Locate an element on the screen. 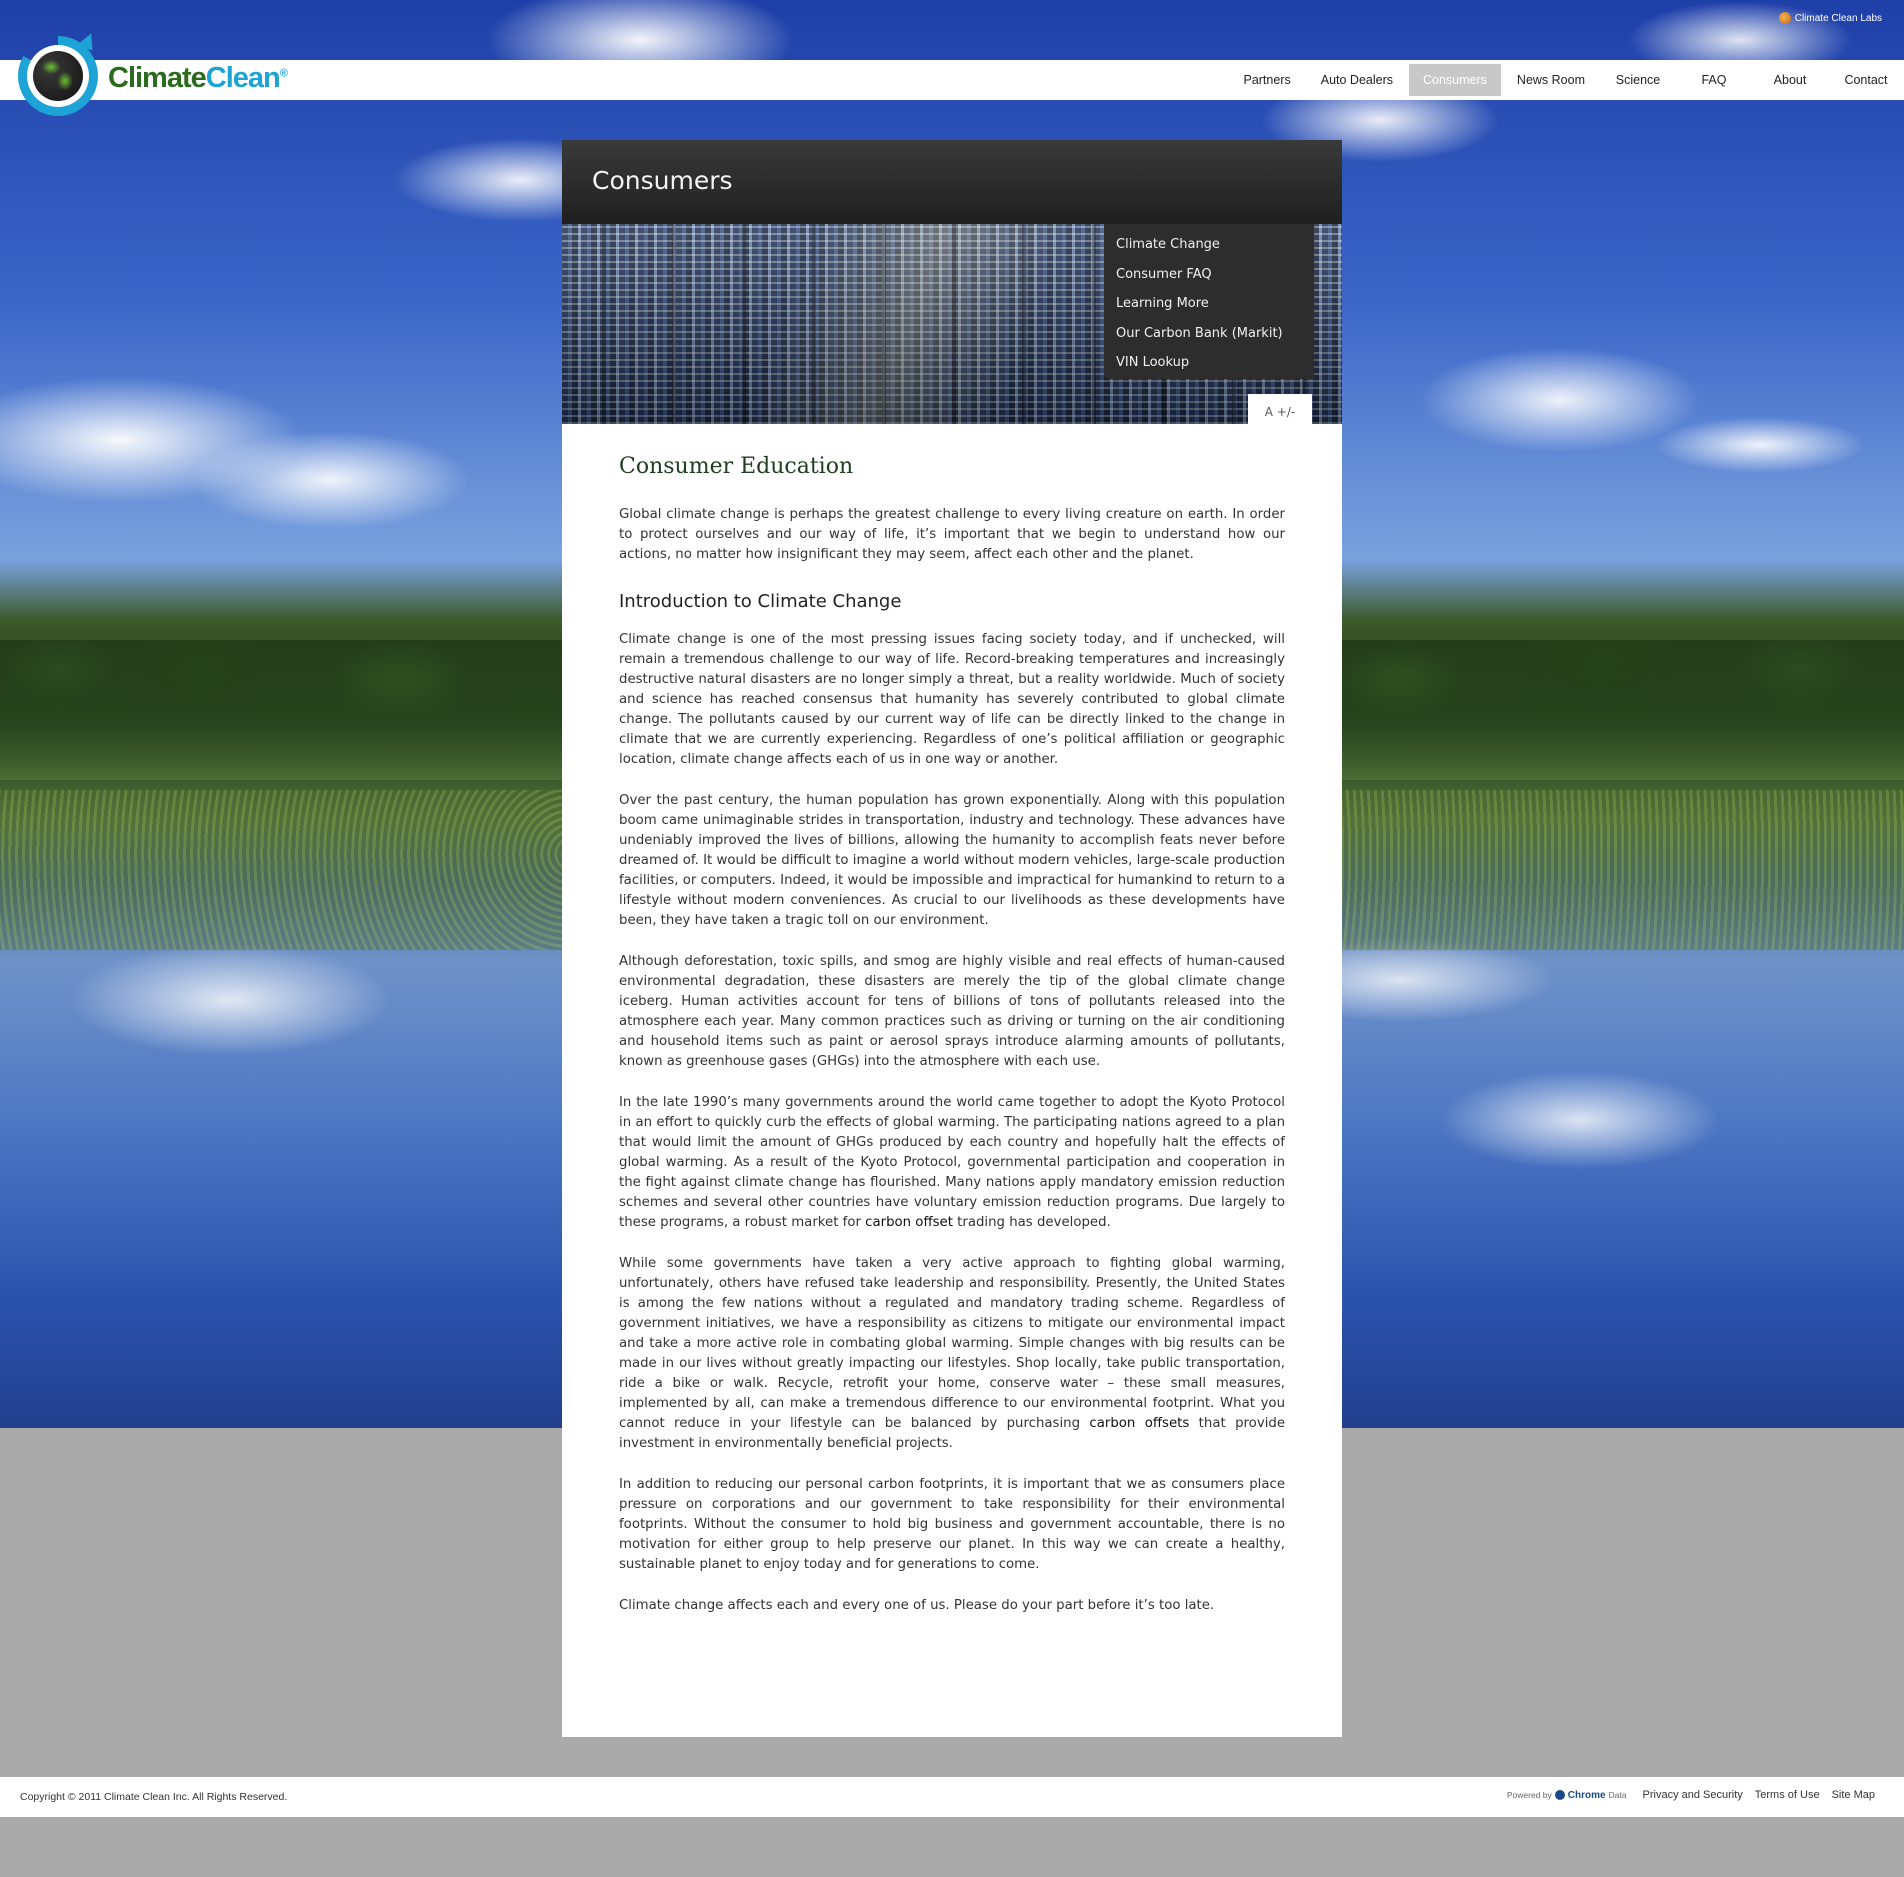  footer-terms-link: Terms of Use is located at coordinates (1787, 1795).